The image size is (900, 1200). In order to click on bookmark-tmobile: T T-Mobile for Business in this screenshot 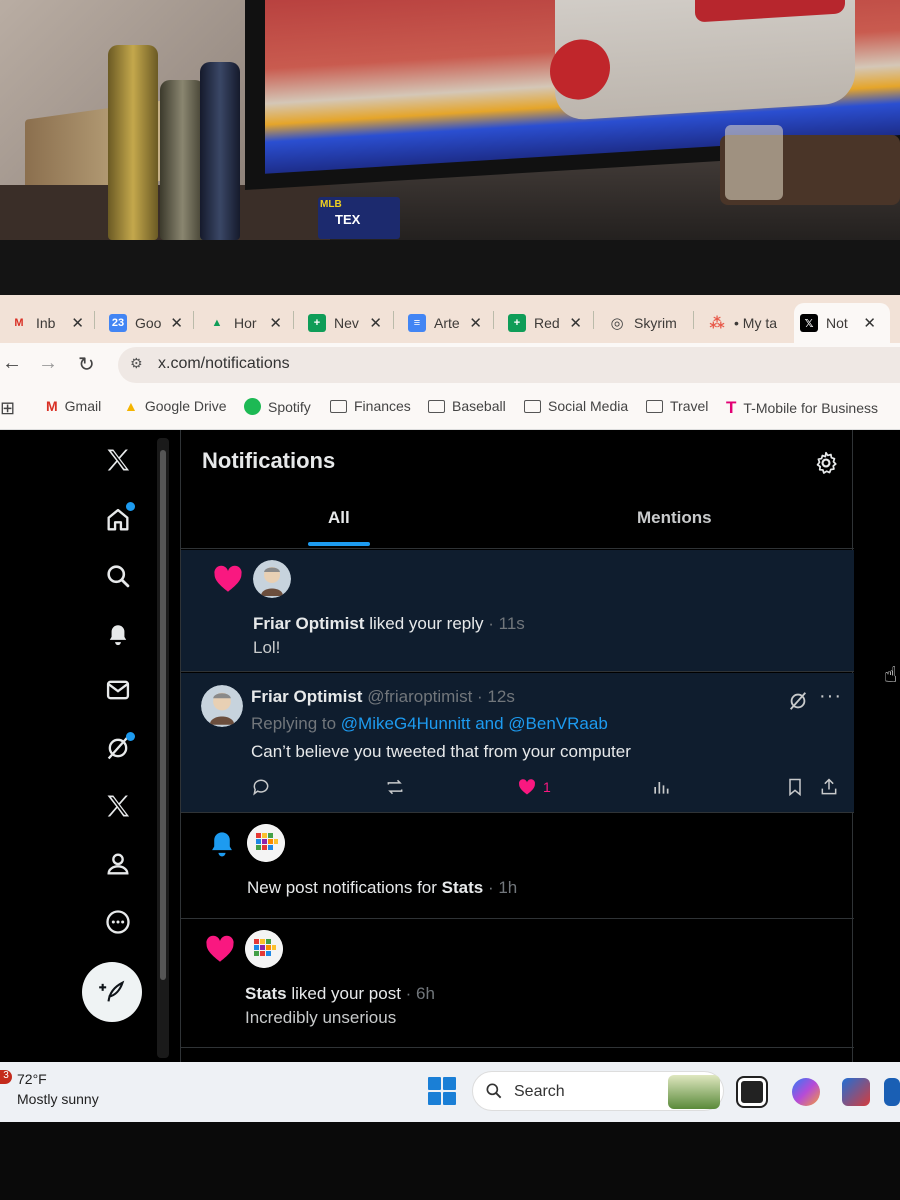, I will do `click(802, 408)`.